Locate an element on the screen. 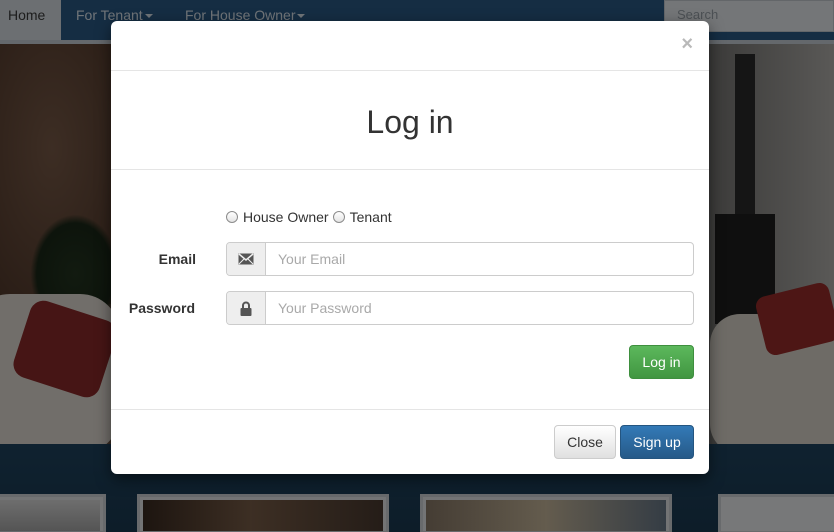  envelope-icon is located at coordinates (246, 259).